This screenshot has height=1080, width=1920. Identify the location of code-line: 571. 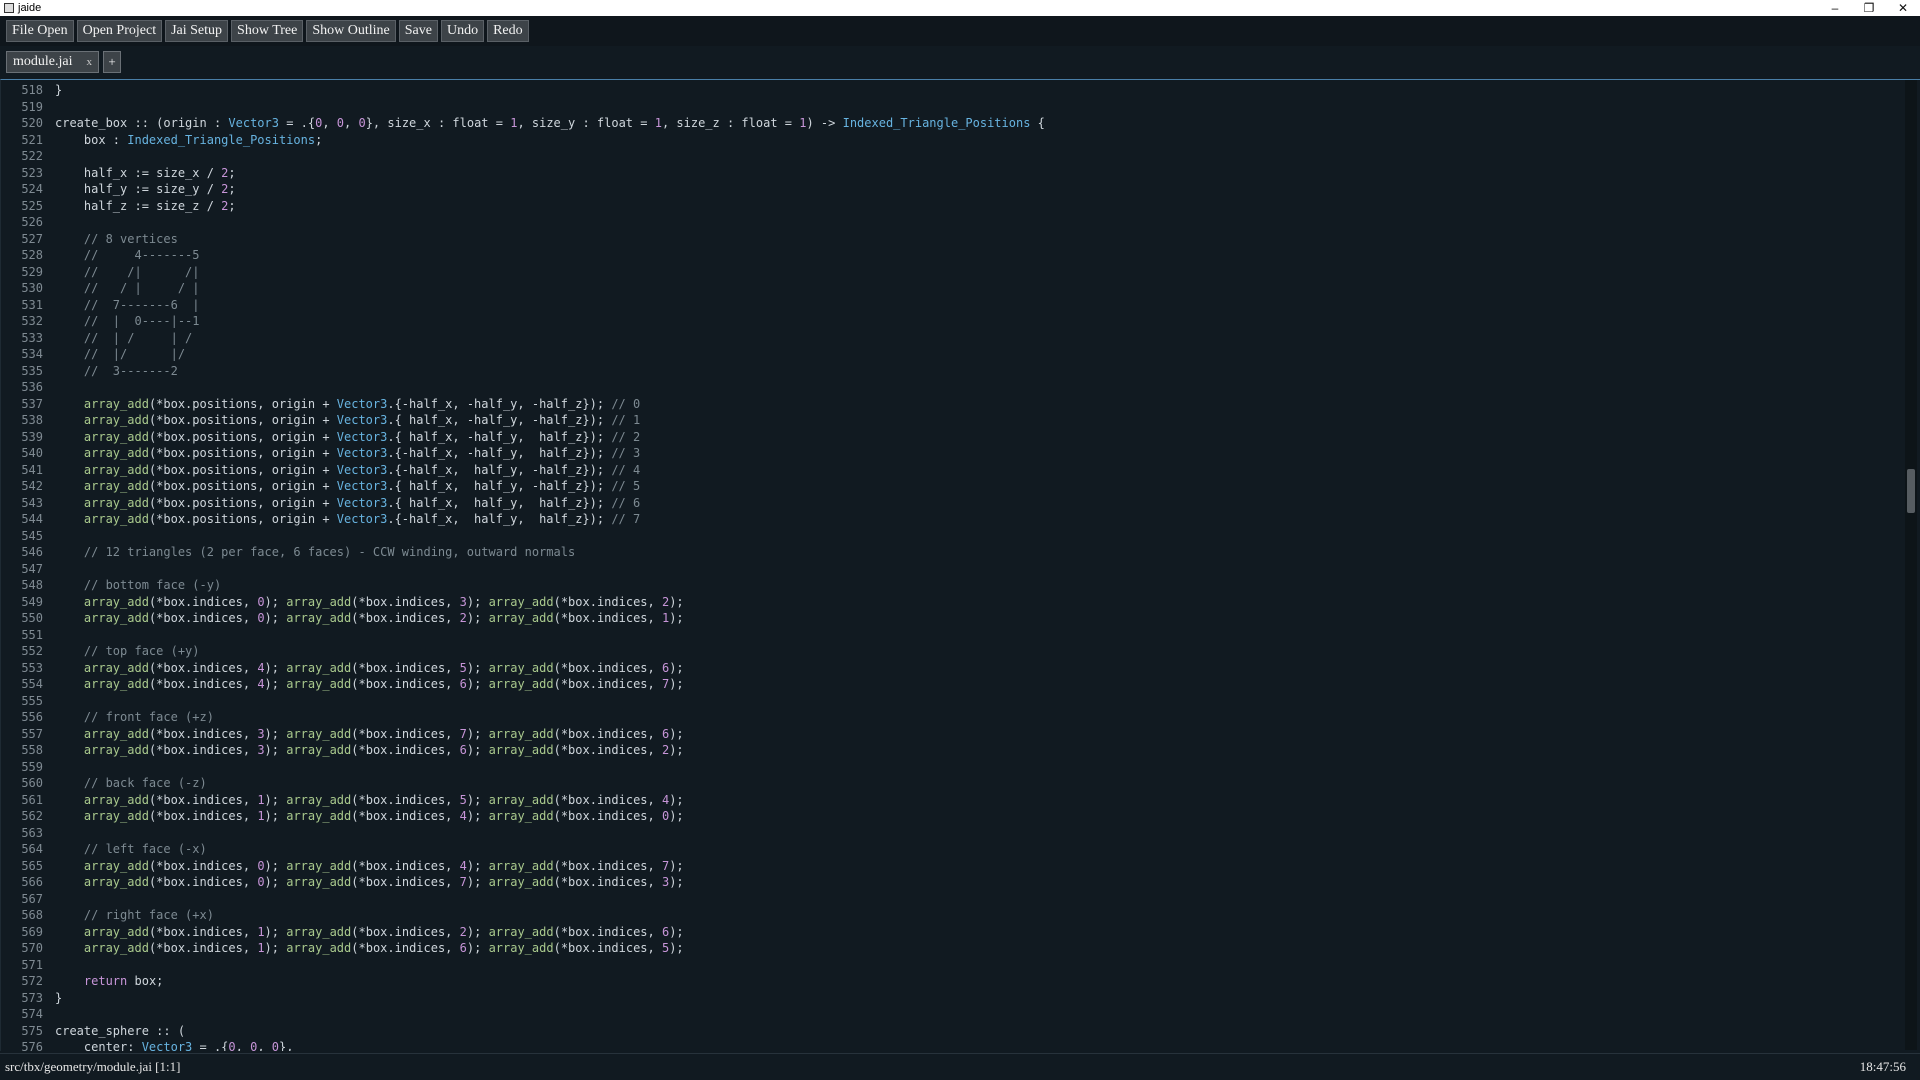
(951, 965).